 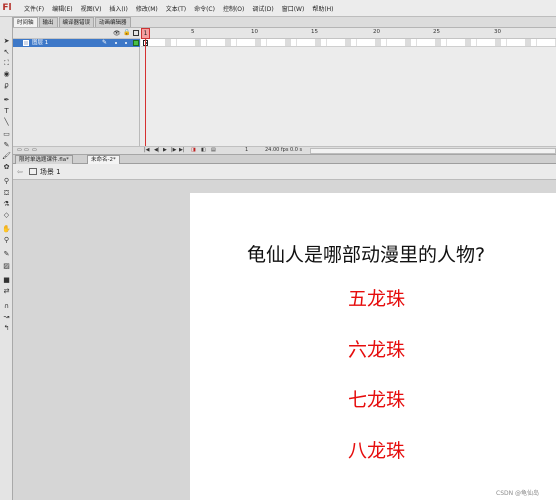 I want to click on zoom-tool-icon: ⚲, so click(x=6, y=240).